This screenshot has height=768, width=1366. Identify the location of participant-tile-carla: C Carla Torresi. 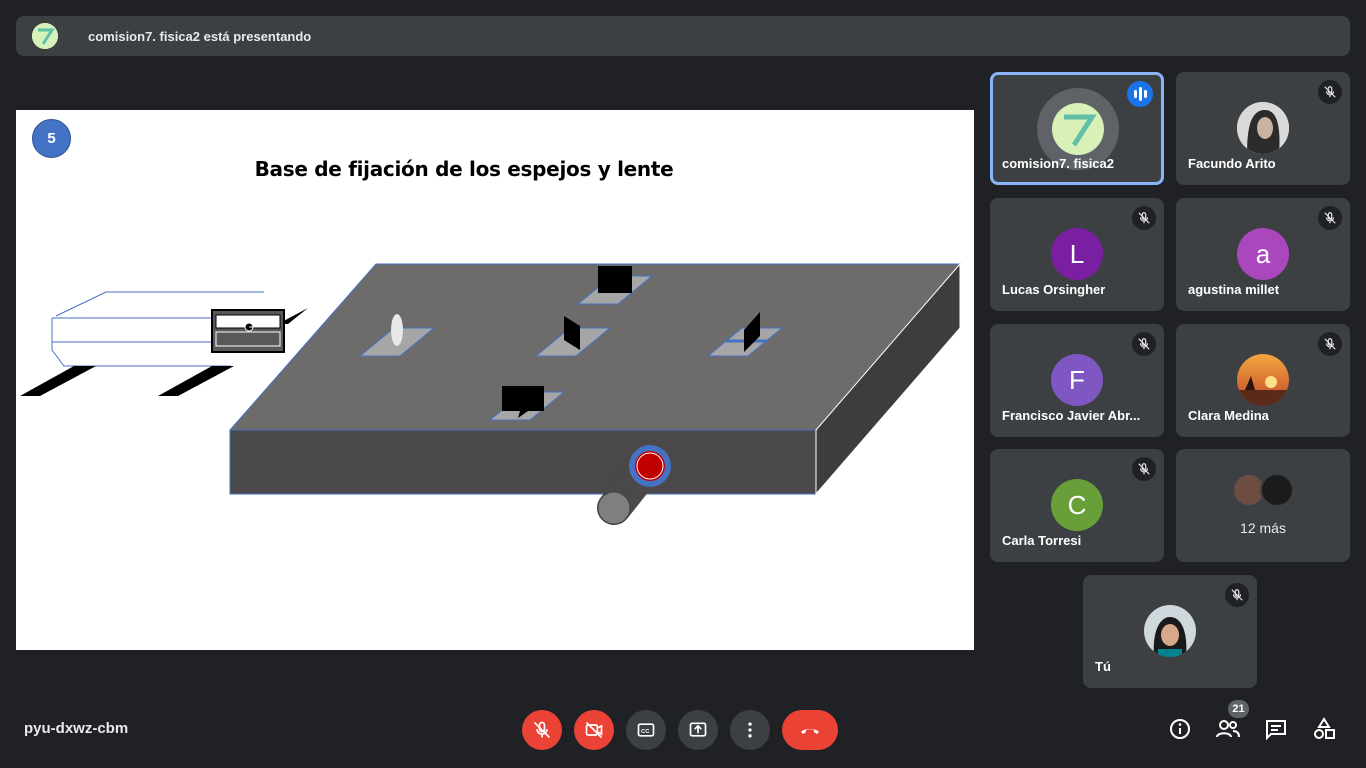
(1077, 505).